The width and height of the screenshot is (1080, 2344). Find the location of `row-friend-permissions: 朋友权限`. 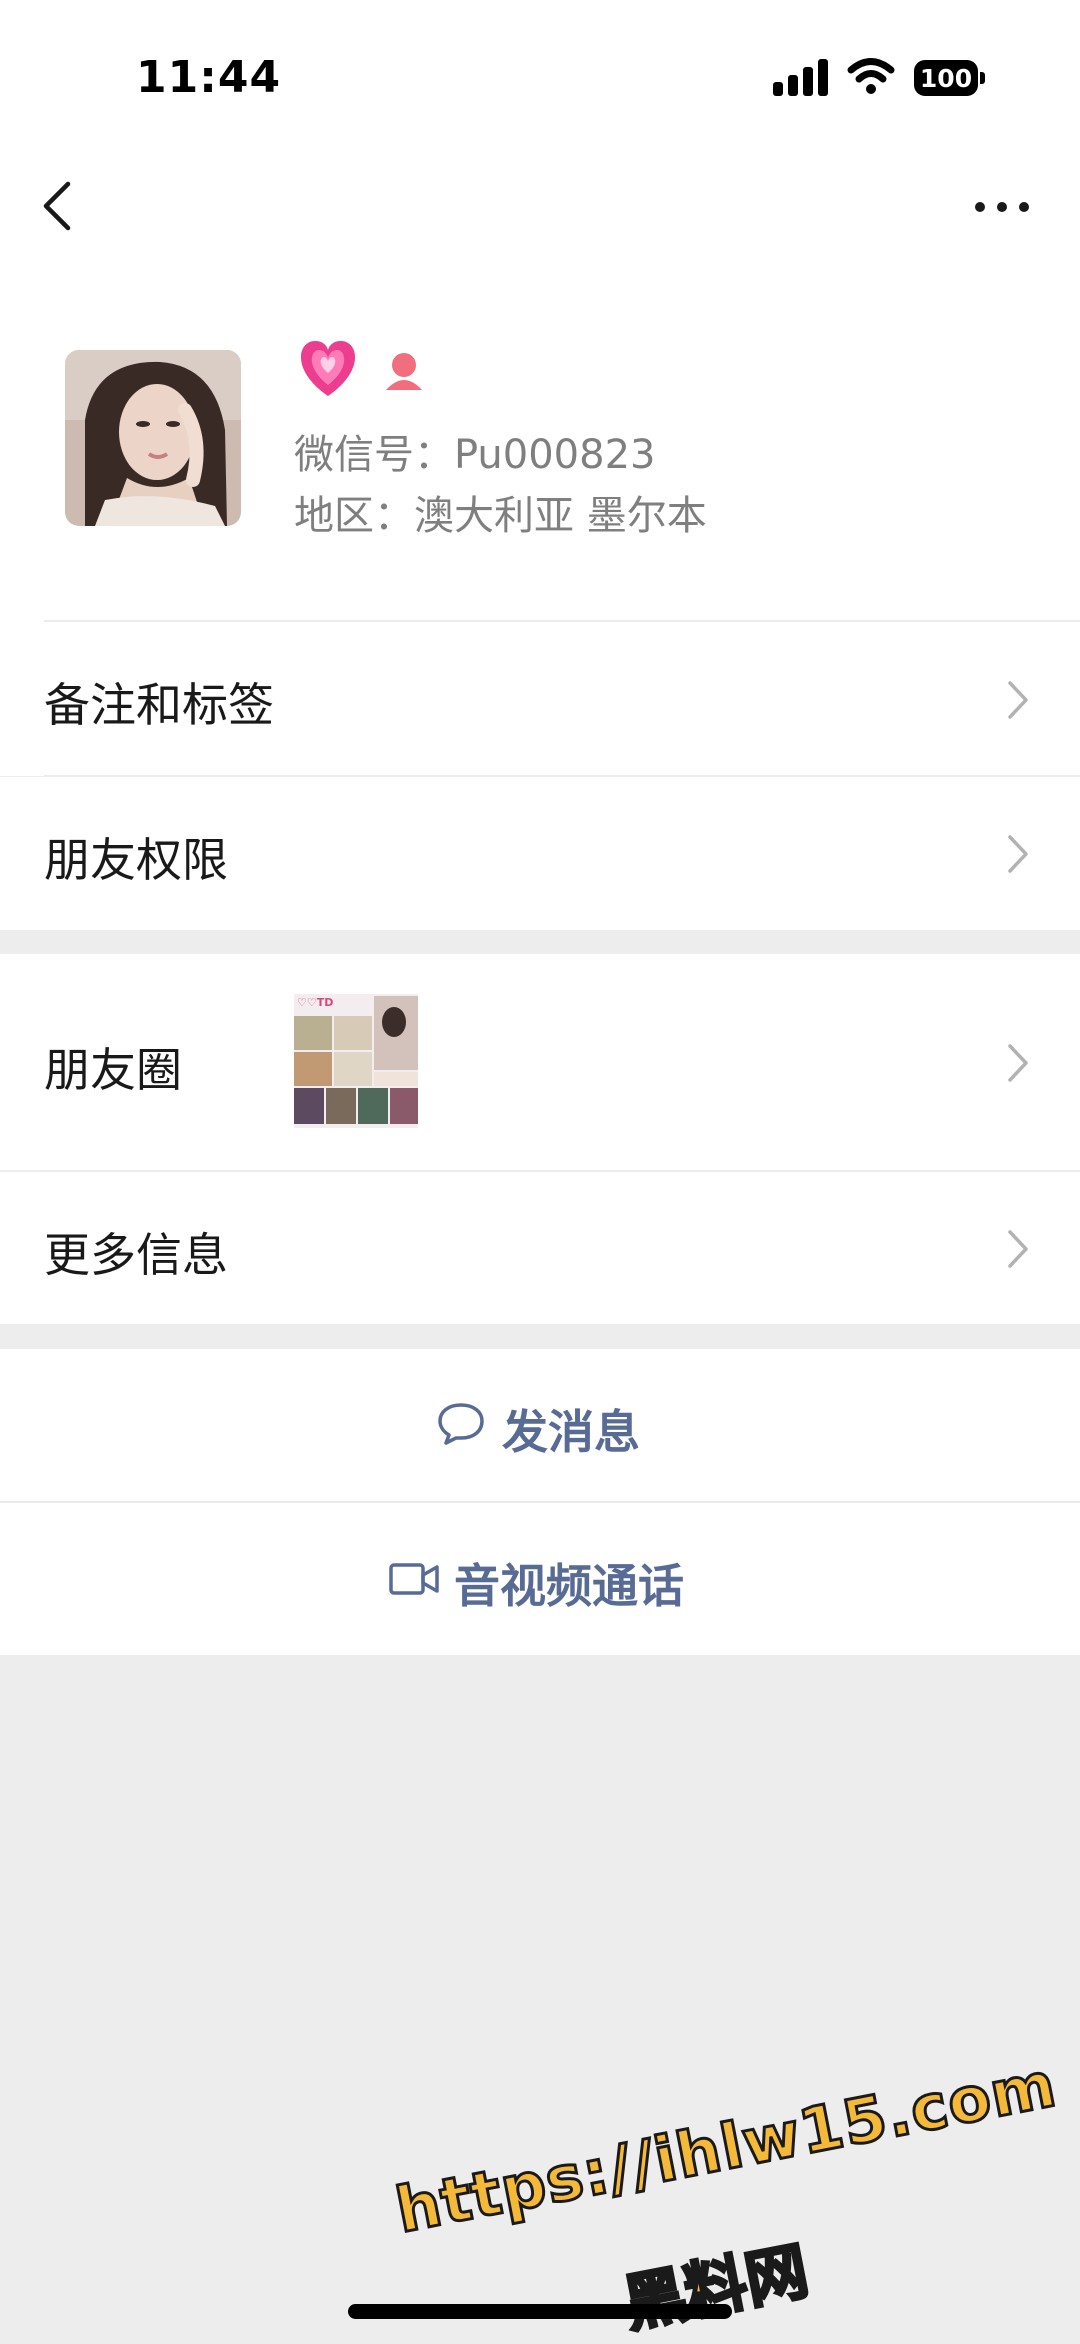

row-friend-permissions: 朋友权限 is located at coordinates (540, 853).